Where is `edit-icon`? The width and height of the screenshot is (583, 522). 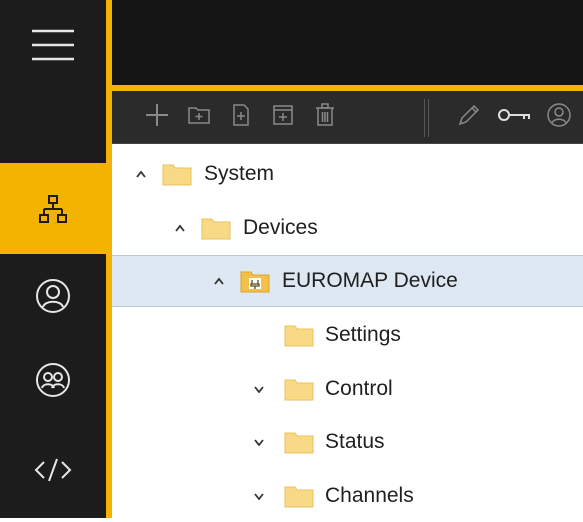 edit-icon is located at coordinates (469, 117).